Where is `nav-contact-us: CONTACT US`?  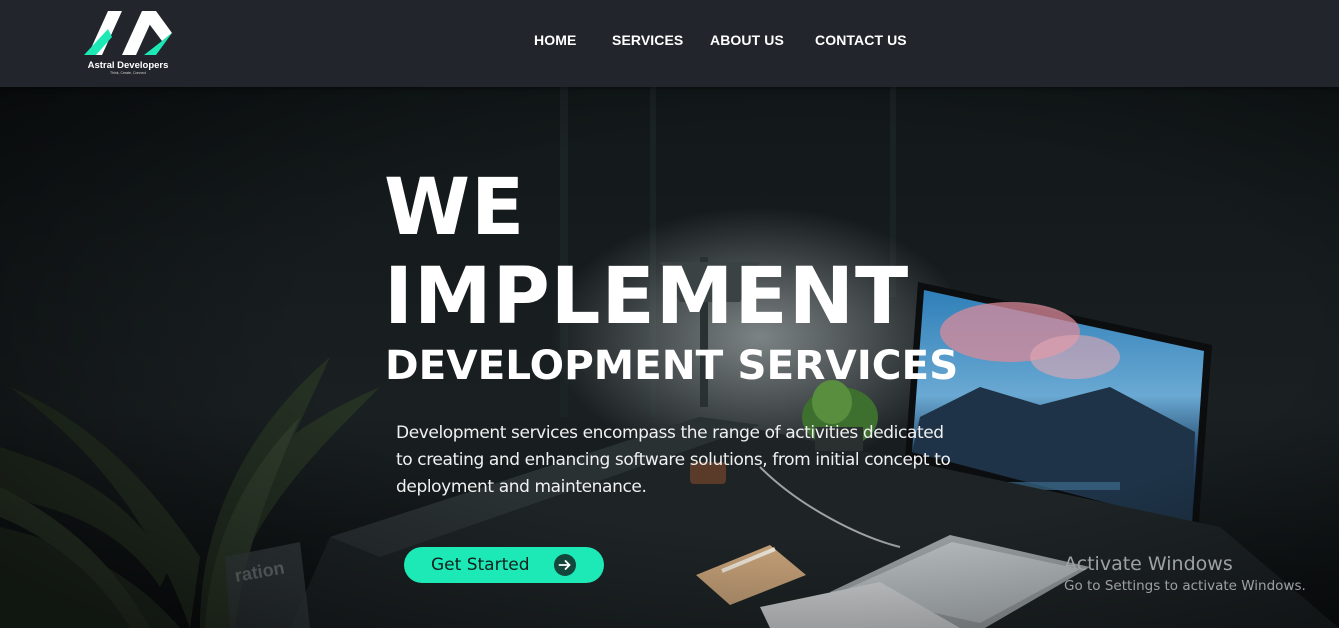 nav-contact-us: CONTACT US is located at coordinates (861, 40).